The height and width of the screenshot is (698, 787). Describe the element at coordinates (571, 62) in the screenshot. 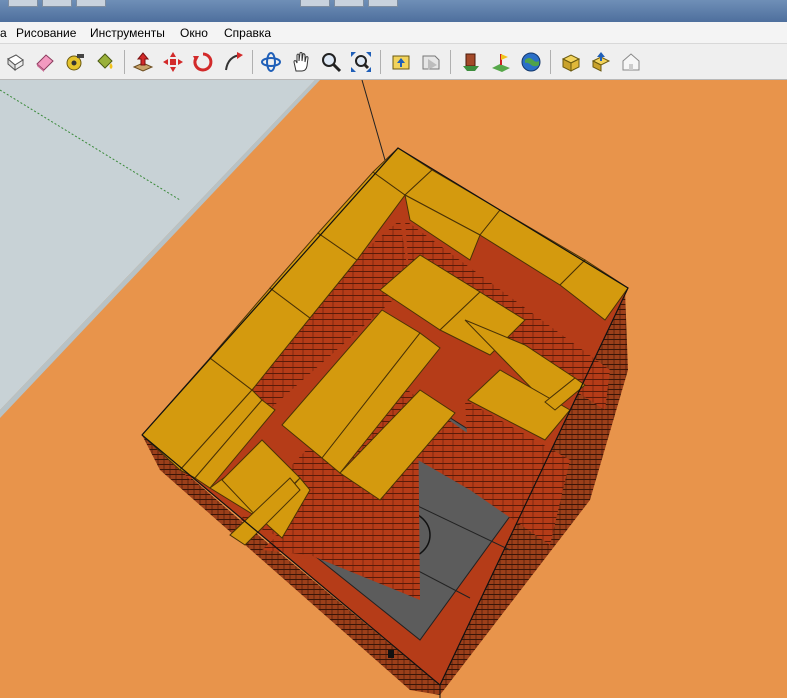

I see `get-components-icon` at that location.